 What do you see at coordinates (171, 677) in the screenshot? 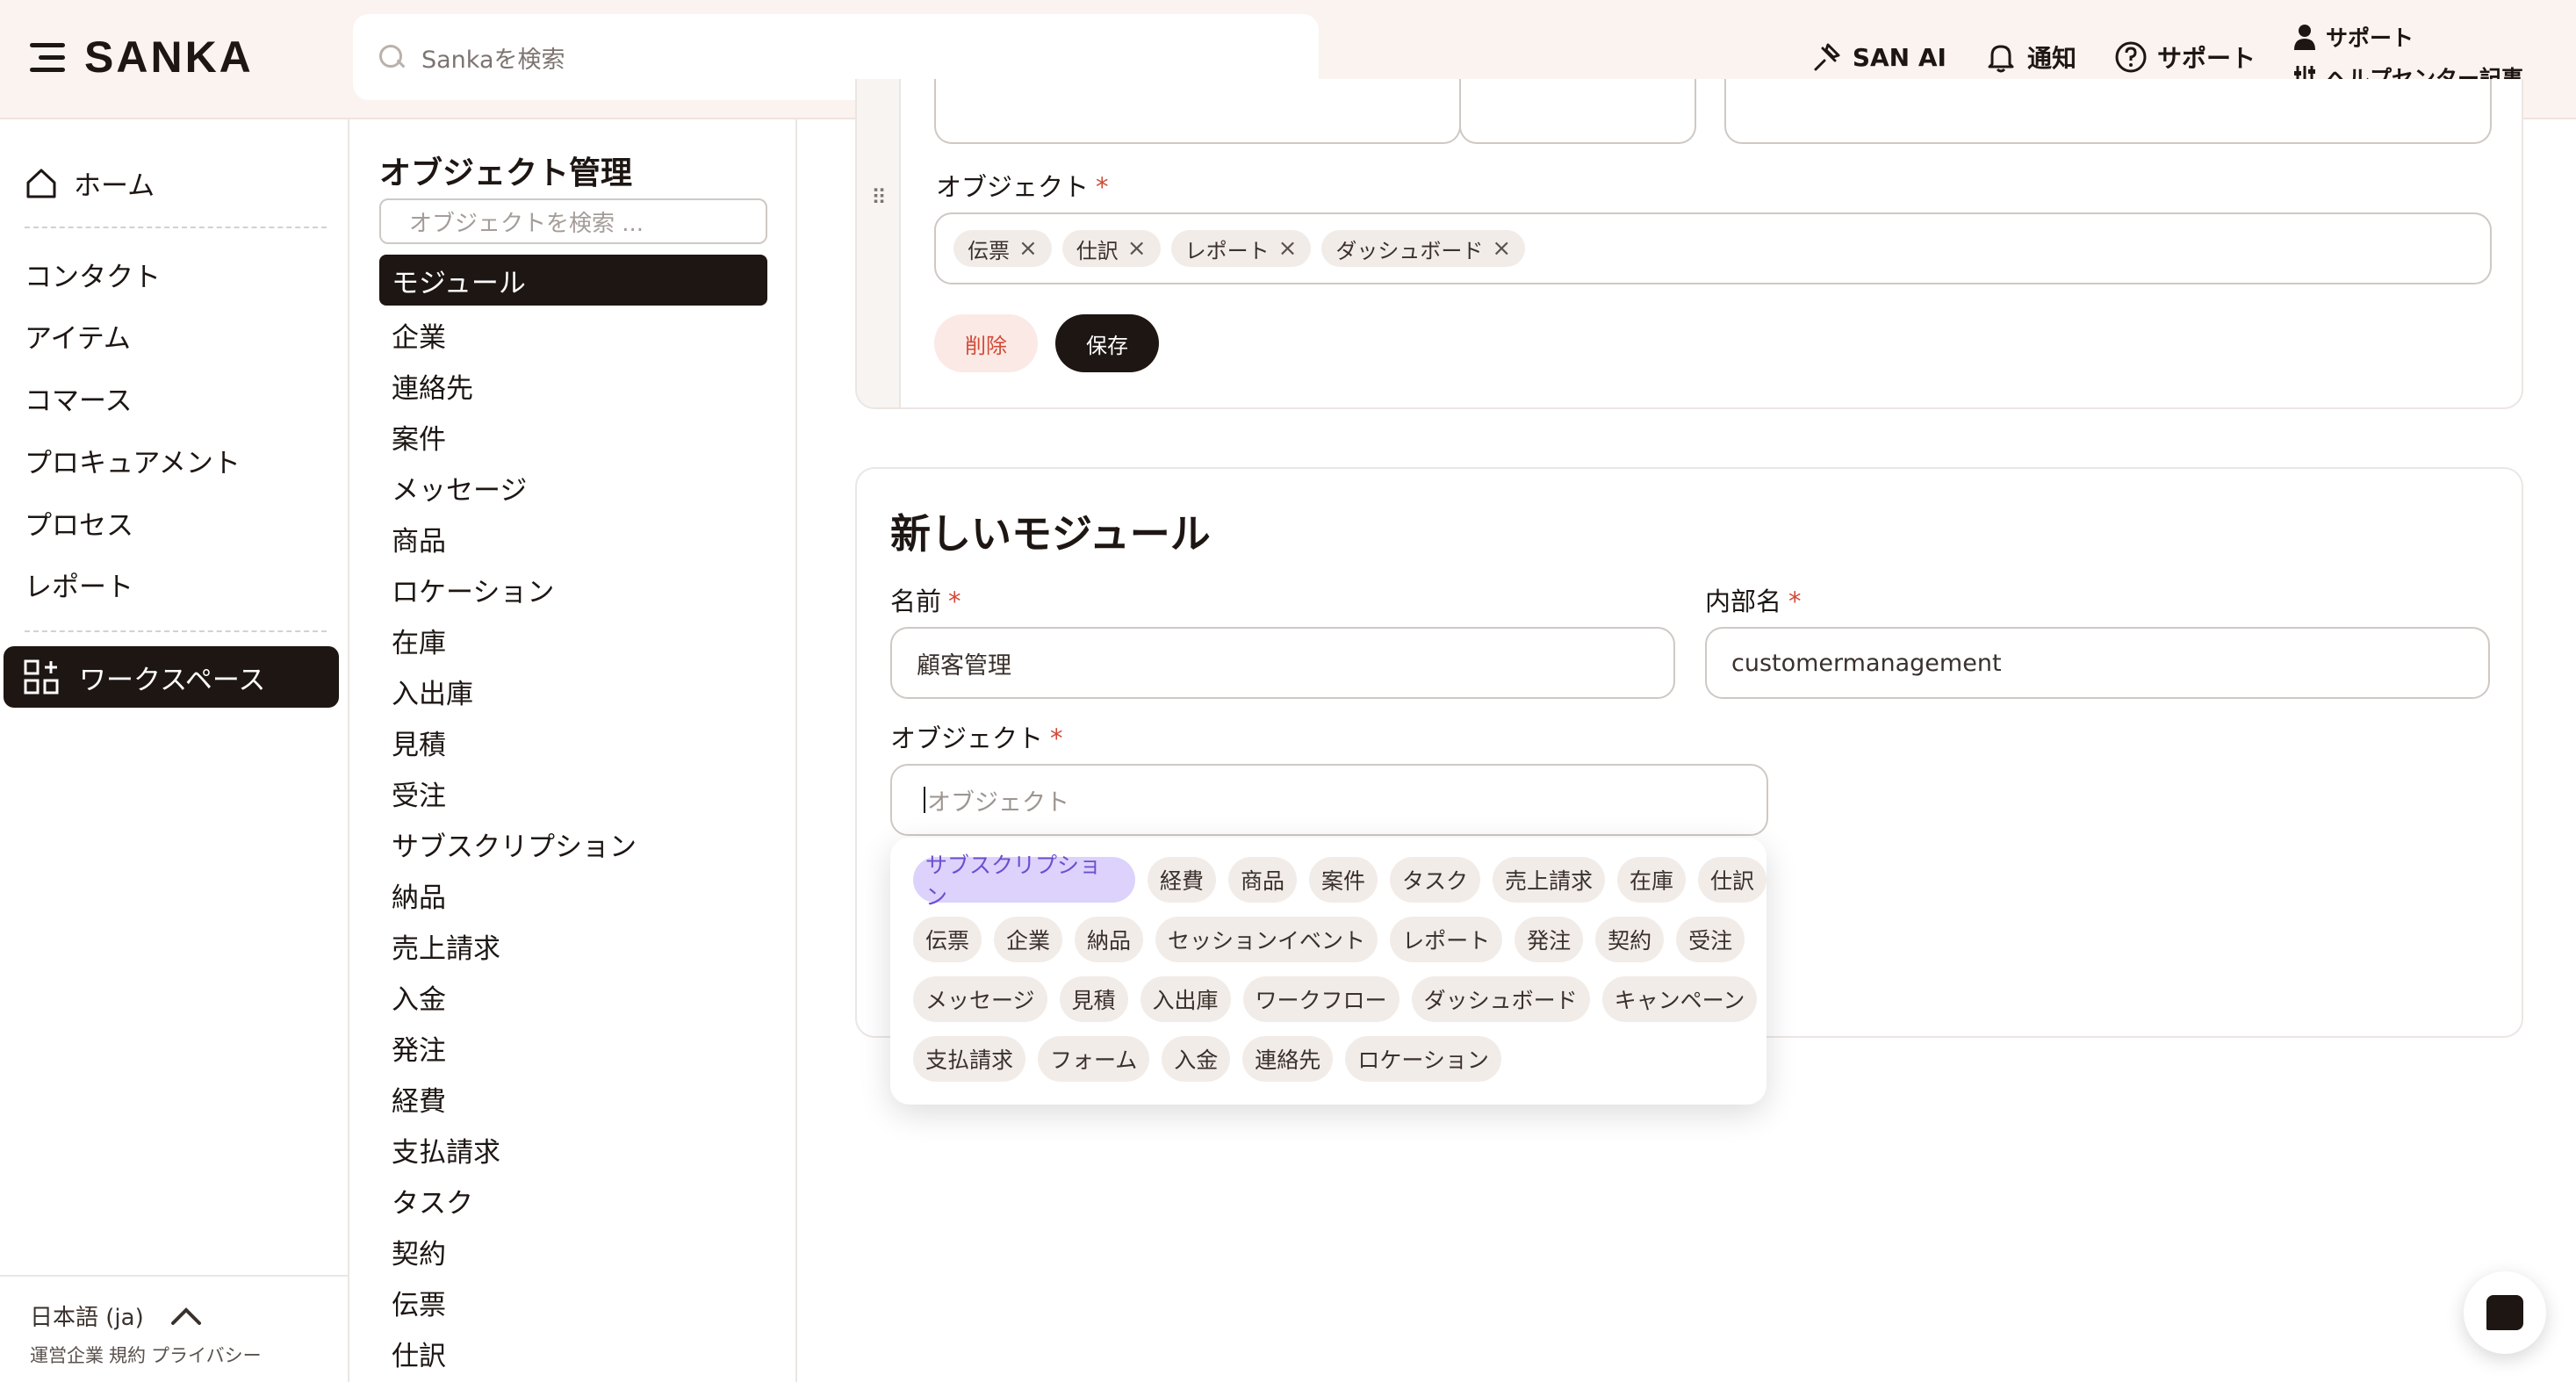
I see `sidebar-item-workspace: ワークスペース` at bounding box center [171, 677].